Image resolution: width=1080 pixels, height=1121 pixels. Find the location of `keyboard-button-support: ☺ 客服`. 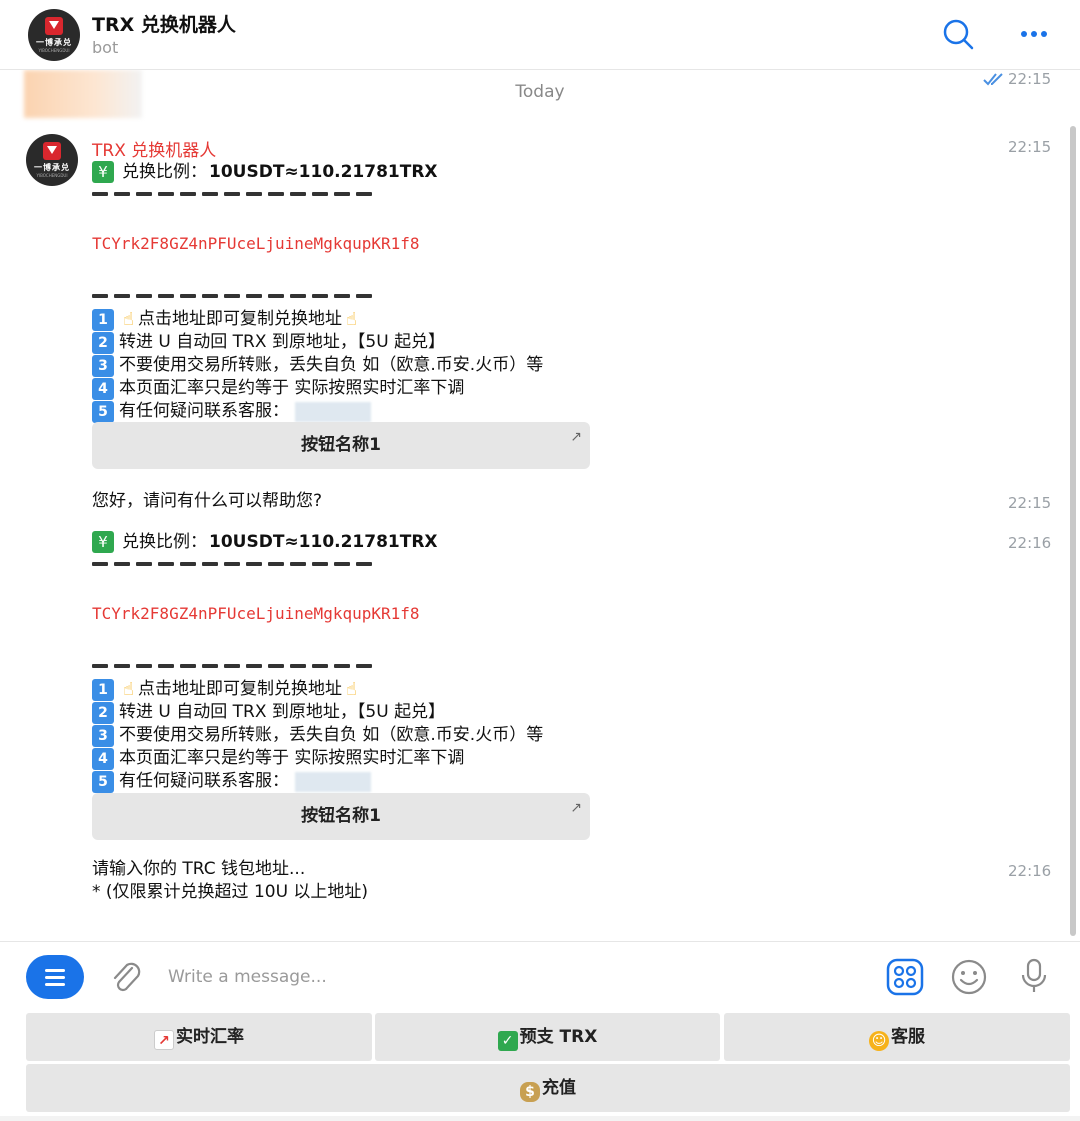

keyboard-button-support: ☺ 客服 is located at coordinates (897, 1037).